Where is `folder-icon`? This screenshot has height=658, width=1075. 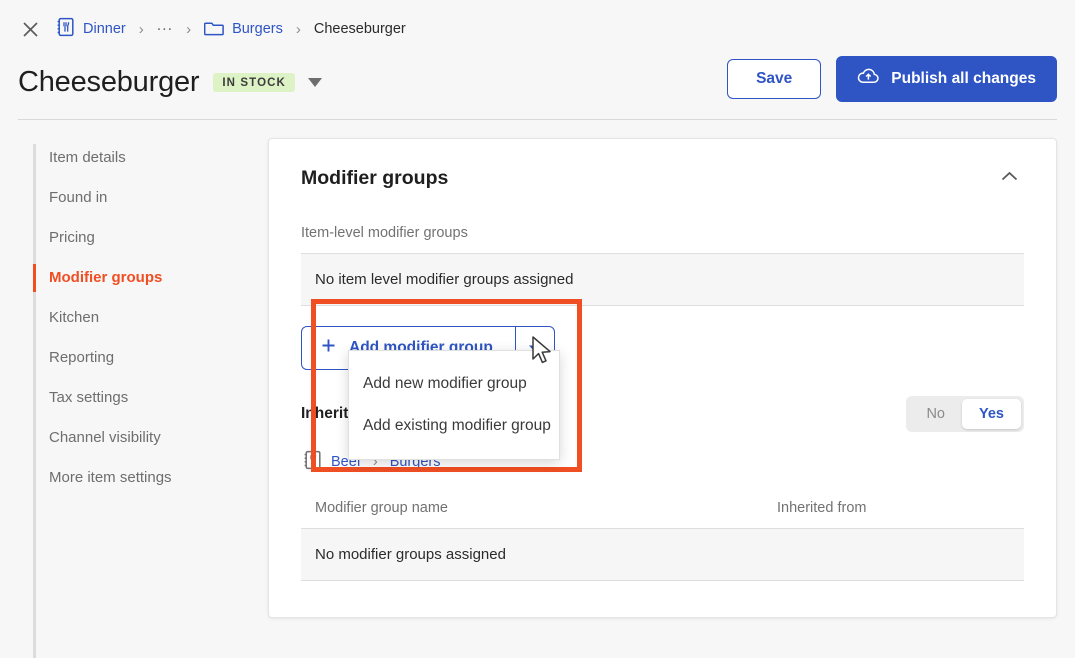
folder-icon is located at coordinates (214, 29).